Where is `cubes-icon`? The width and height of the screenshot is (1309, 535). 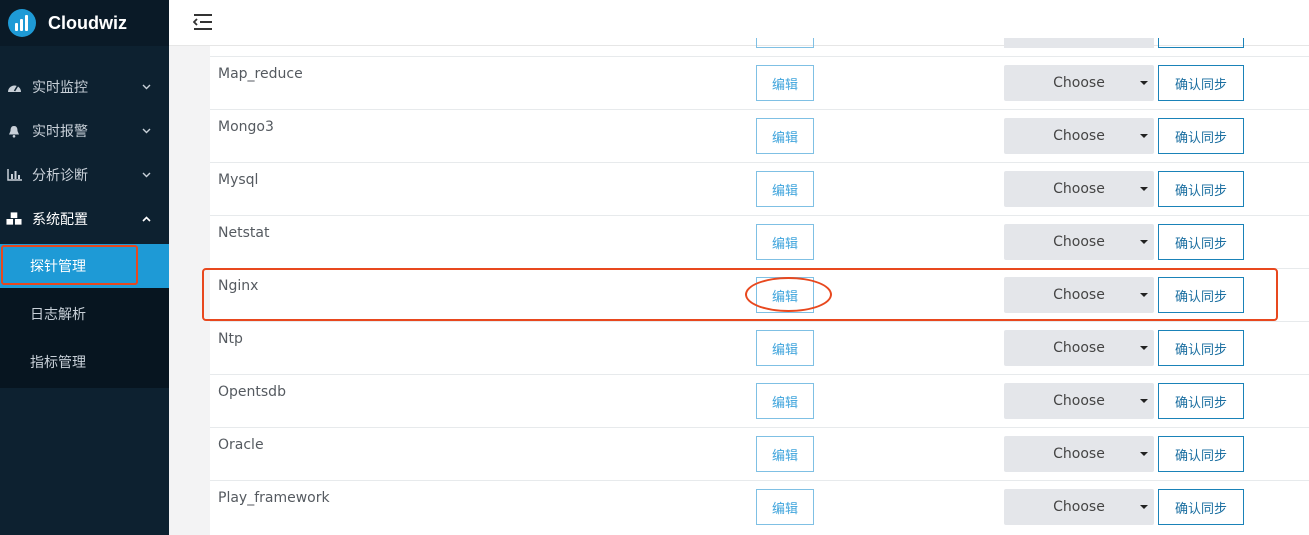
cubes-icon is located at coordinates (14, 219).